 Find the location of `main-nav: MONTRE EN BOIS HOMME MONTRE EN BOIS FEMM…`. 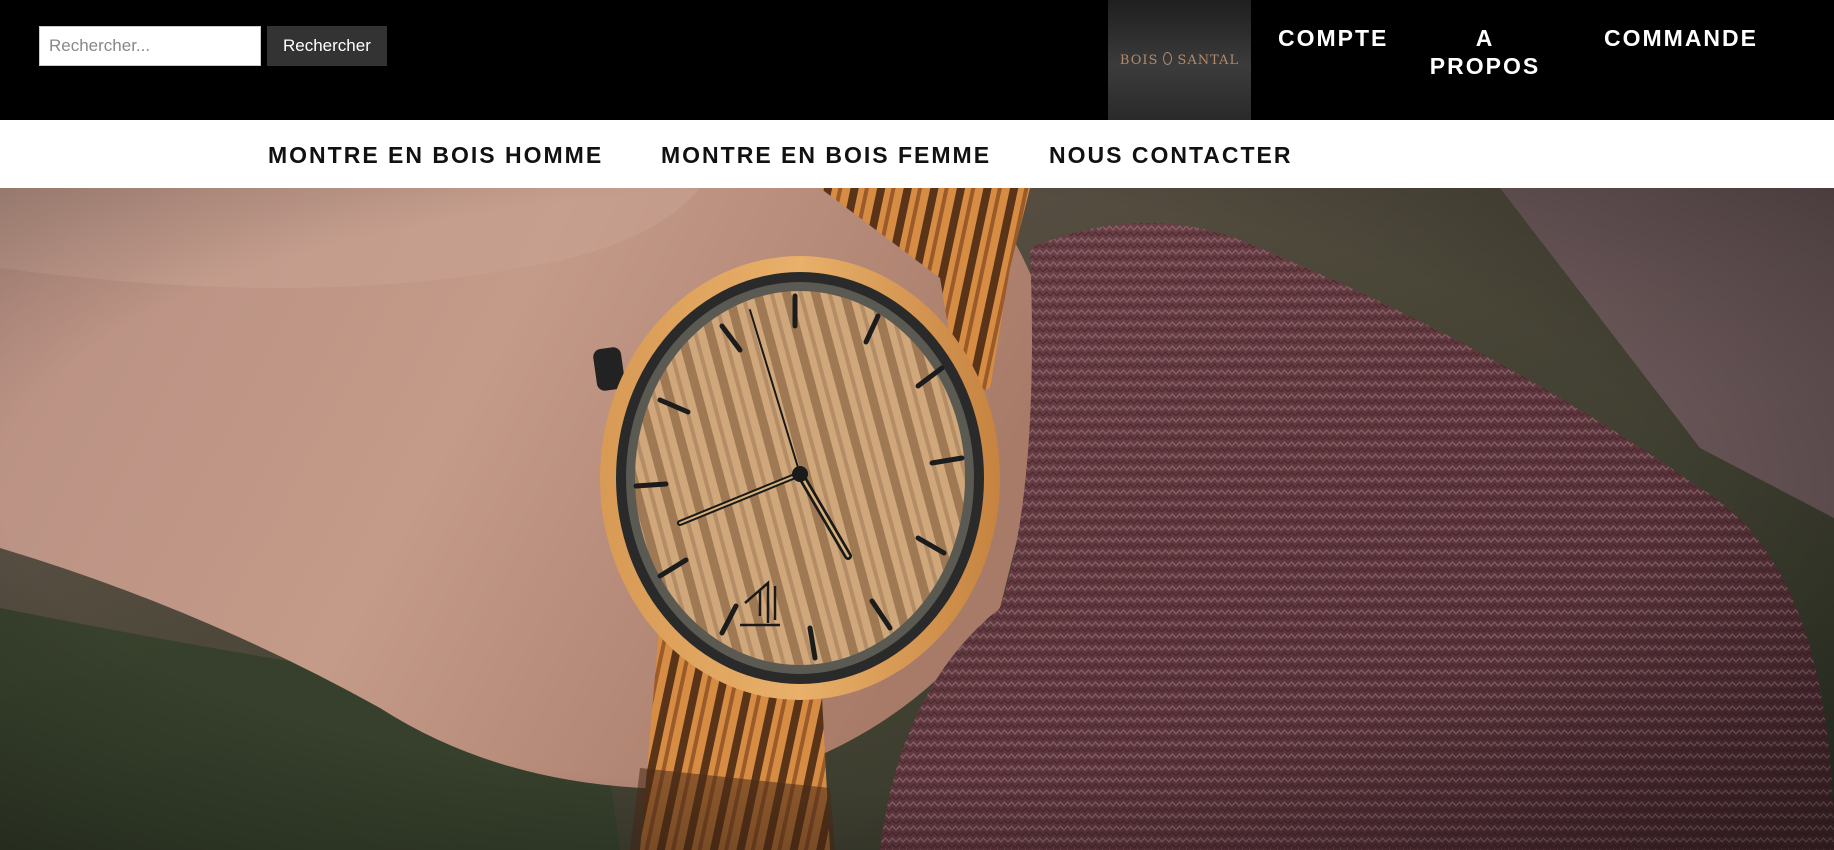

main-nav: MONTRE EN BOIS HOMME MONTRE EN BOIS FEMM… is located at coordinates (917, 154).